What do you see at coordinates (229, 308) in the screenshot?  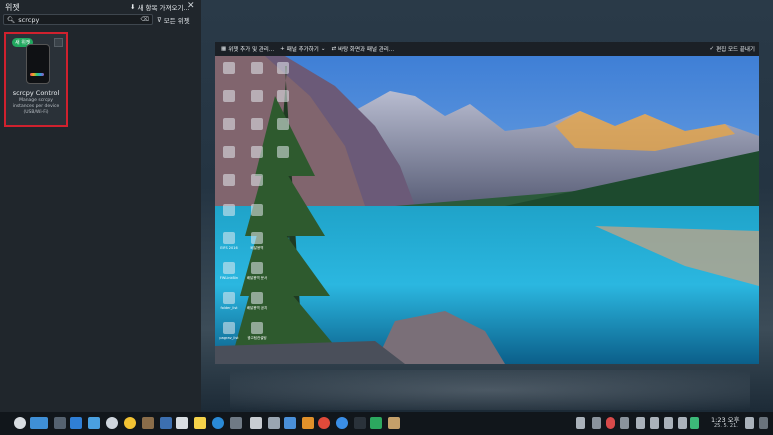 I see `desktop-icon-label: folder_list` at bounding box center [229, 308].